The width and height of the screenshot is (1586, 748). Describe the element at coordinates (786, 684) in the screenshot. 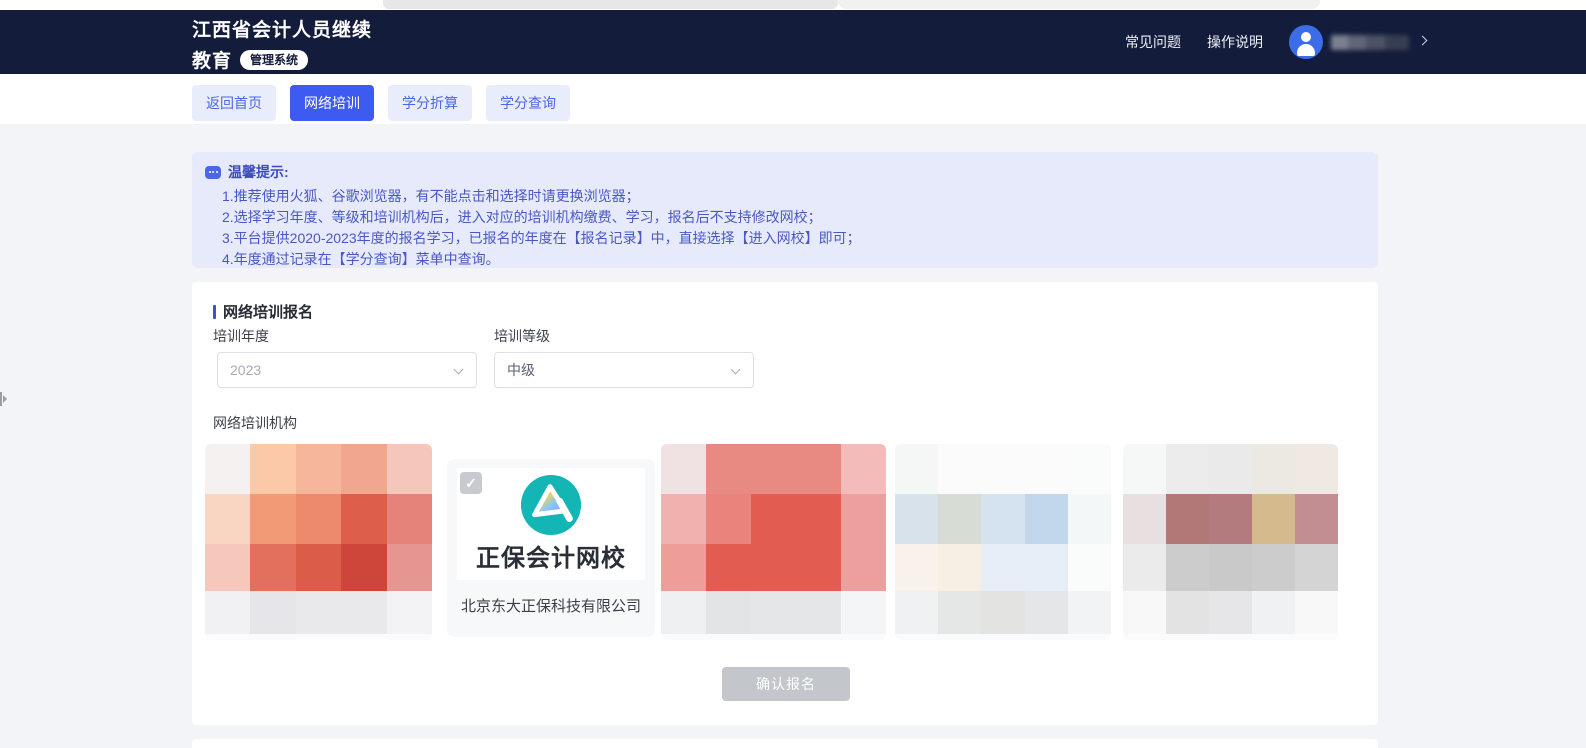

I see `confirm-registration-button: 确认报名` at that location.